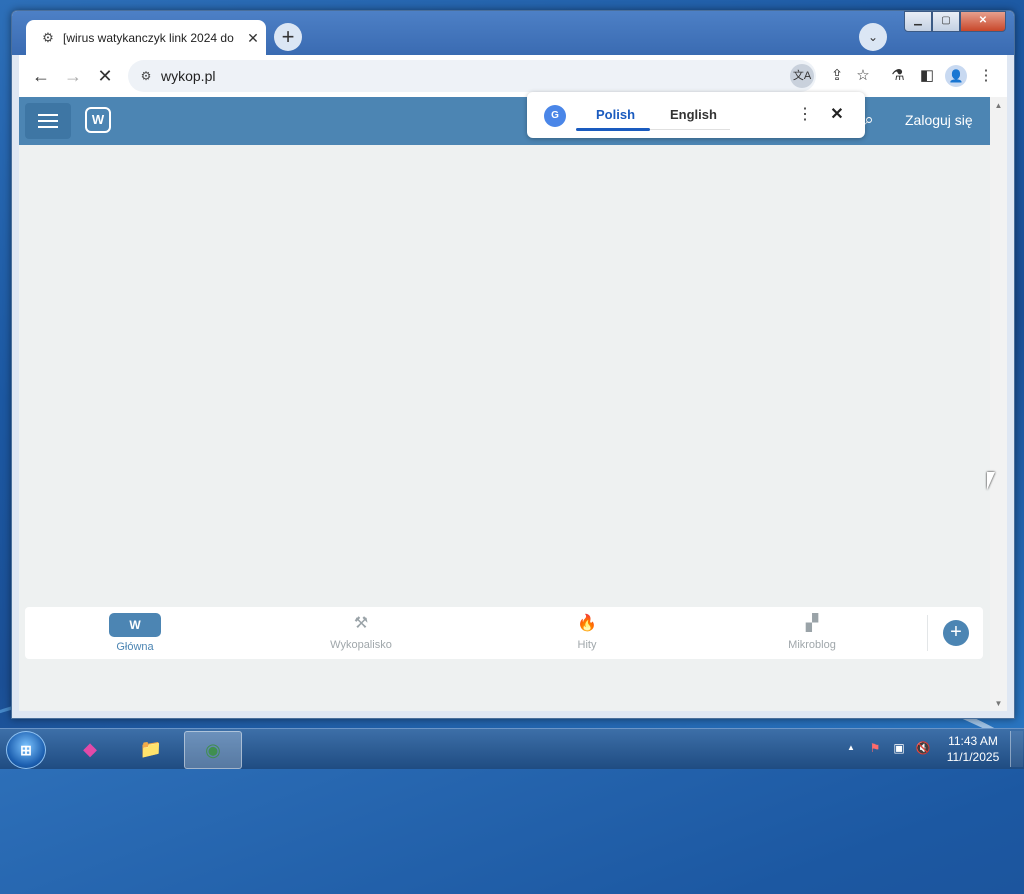  I want to click on clock-time: 11:43 AM, so click(973, 741).